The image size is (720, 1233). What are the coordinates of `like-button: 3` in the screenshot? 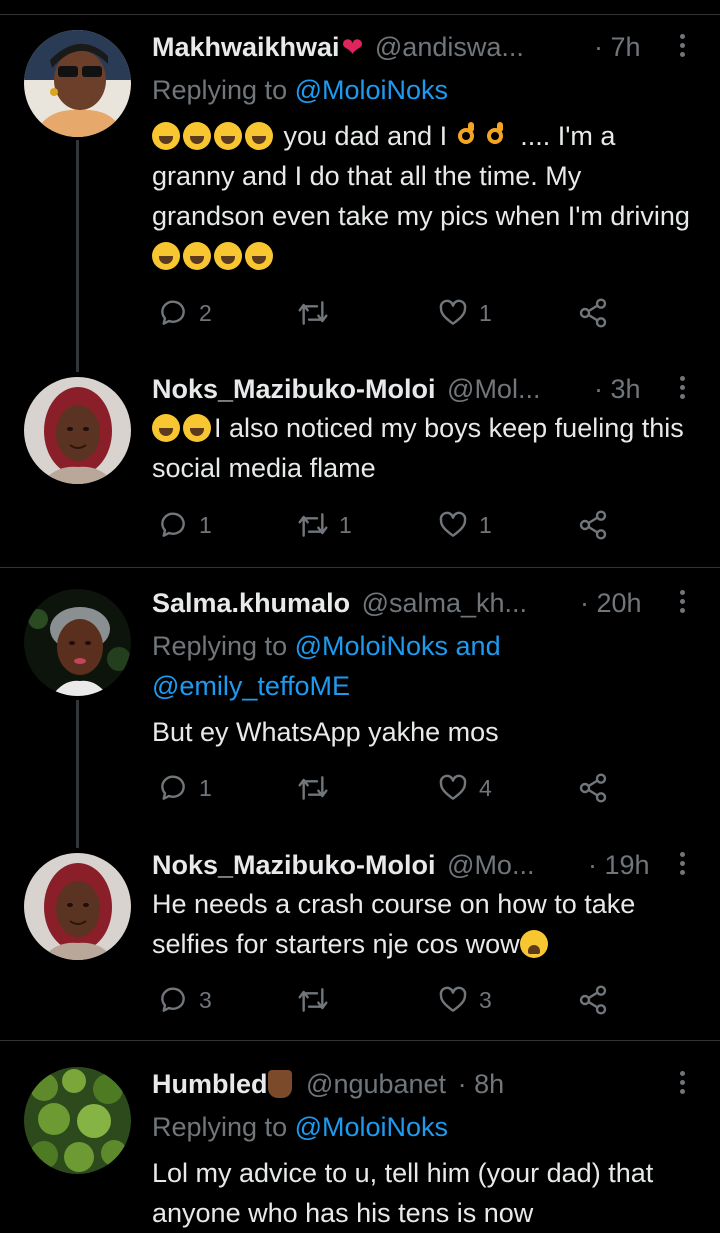 It's located at (464, 1000).